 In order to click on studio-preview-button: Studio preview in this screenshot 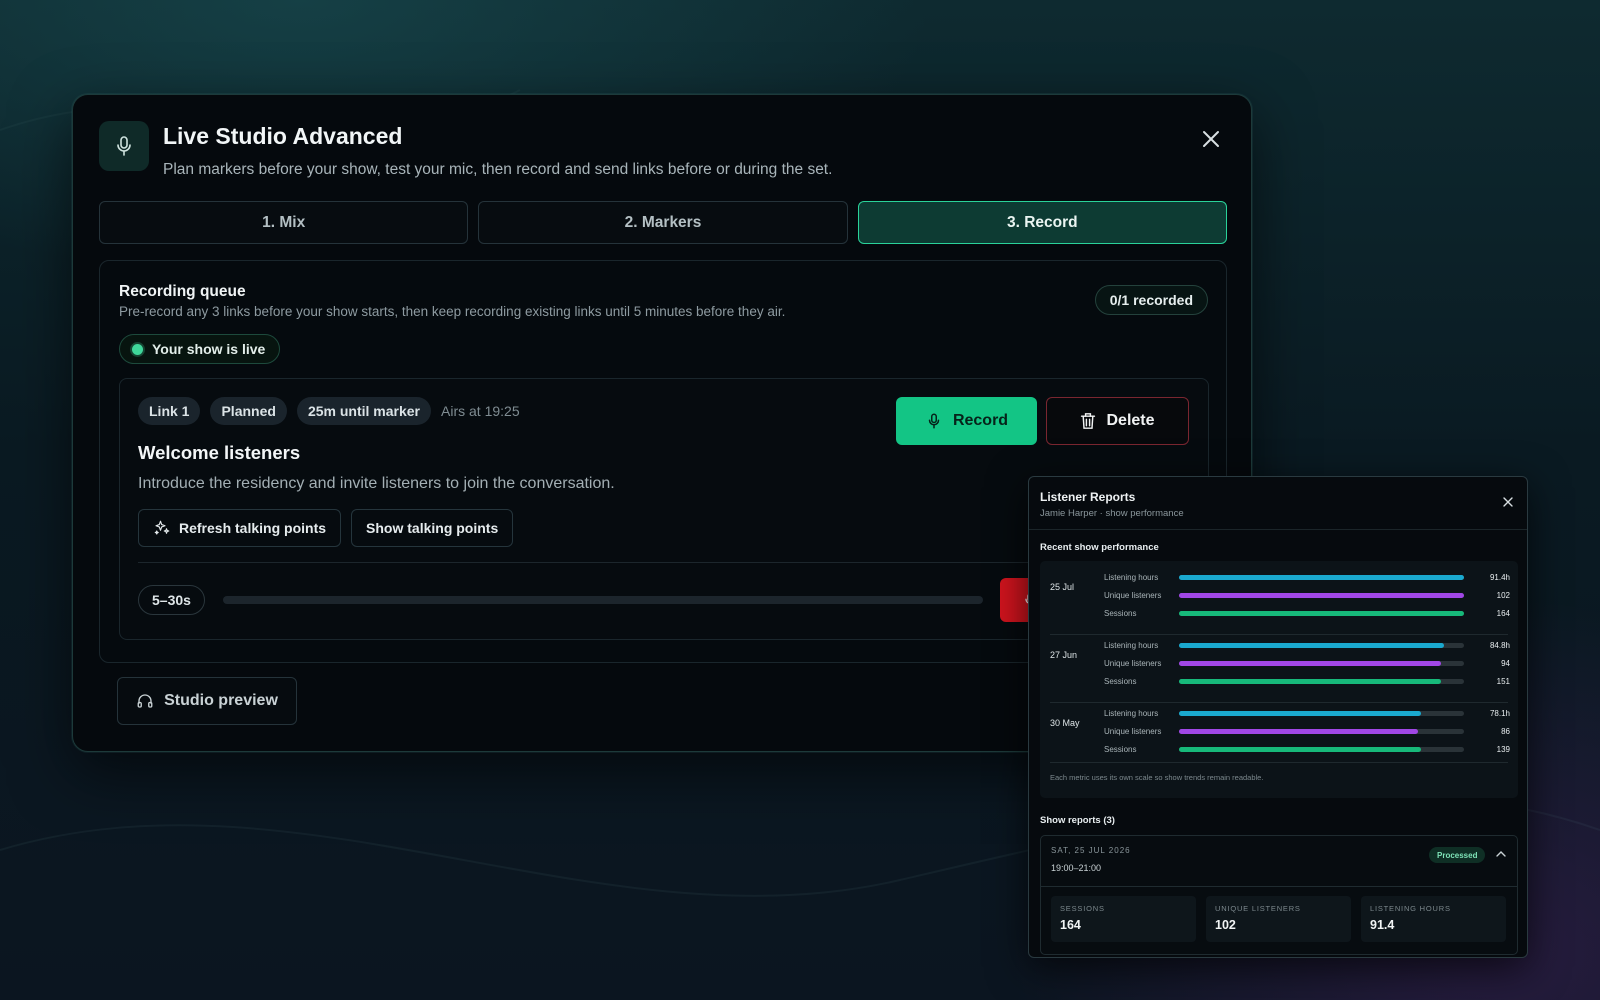, I will do `click(207, 701)`.